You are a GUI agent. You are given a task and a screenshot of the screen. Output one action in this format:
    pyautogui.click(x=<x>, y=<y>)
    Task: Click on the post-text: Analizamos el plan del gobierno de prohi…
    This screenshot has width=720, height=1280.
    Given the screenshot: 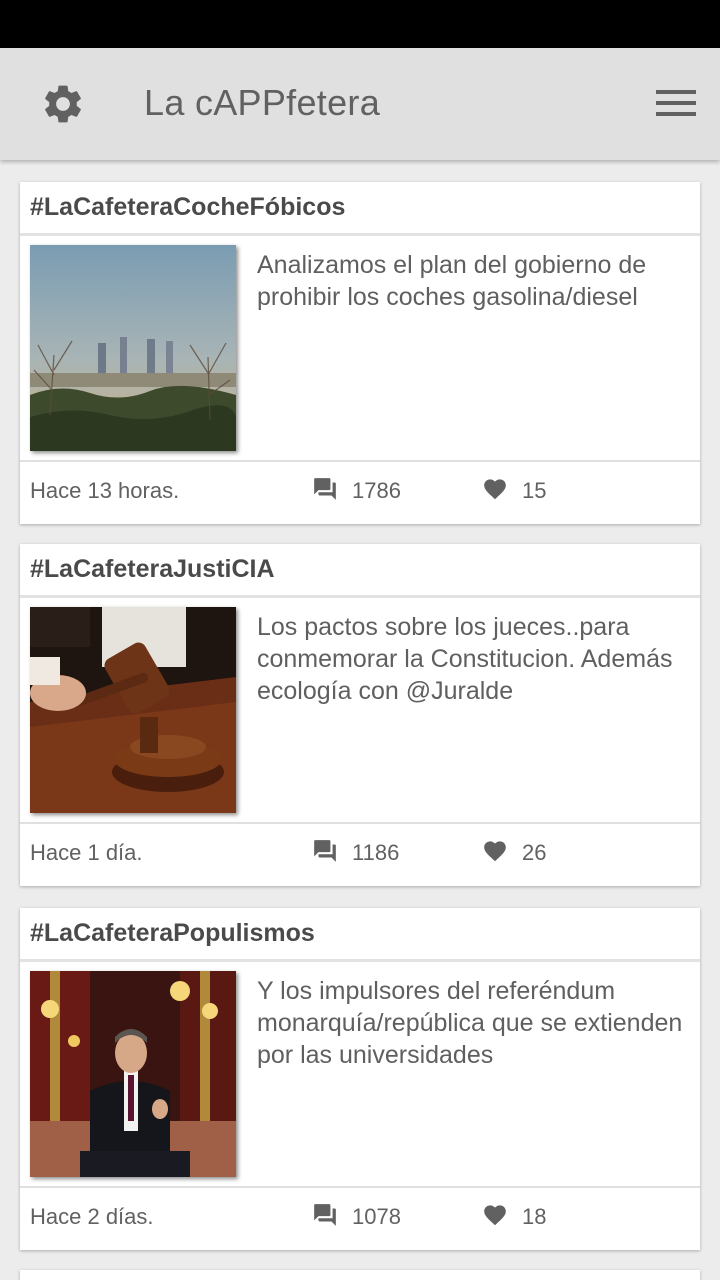 What is the action you would take?
    pyautogui.click(x=452, y=281)
    